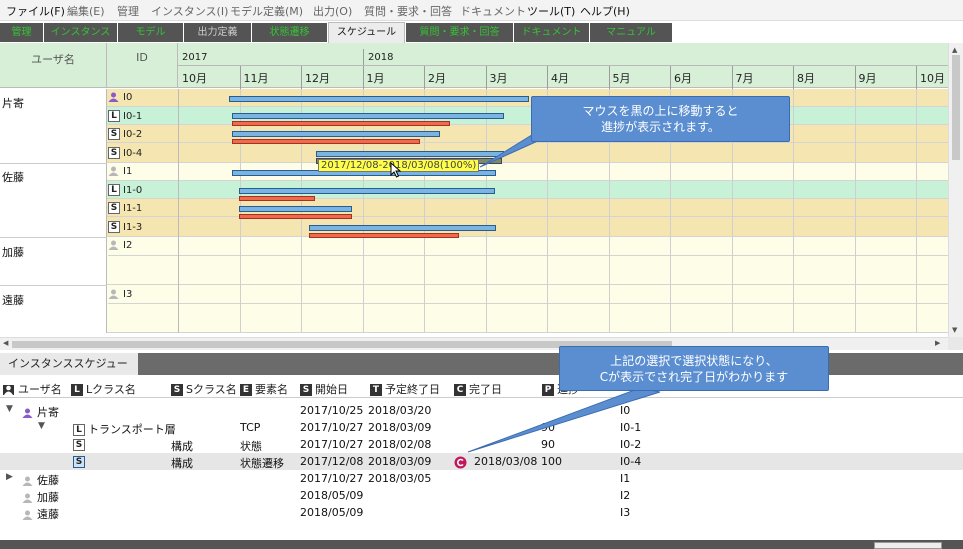 The width and height of the screenshot is (963, 549). What do you see at coordinates (564, 420) in the screenshot?
I see `callout-pointer` at bounding box center [564, 420].